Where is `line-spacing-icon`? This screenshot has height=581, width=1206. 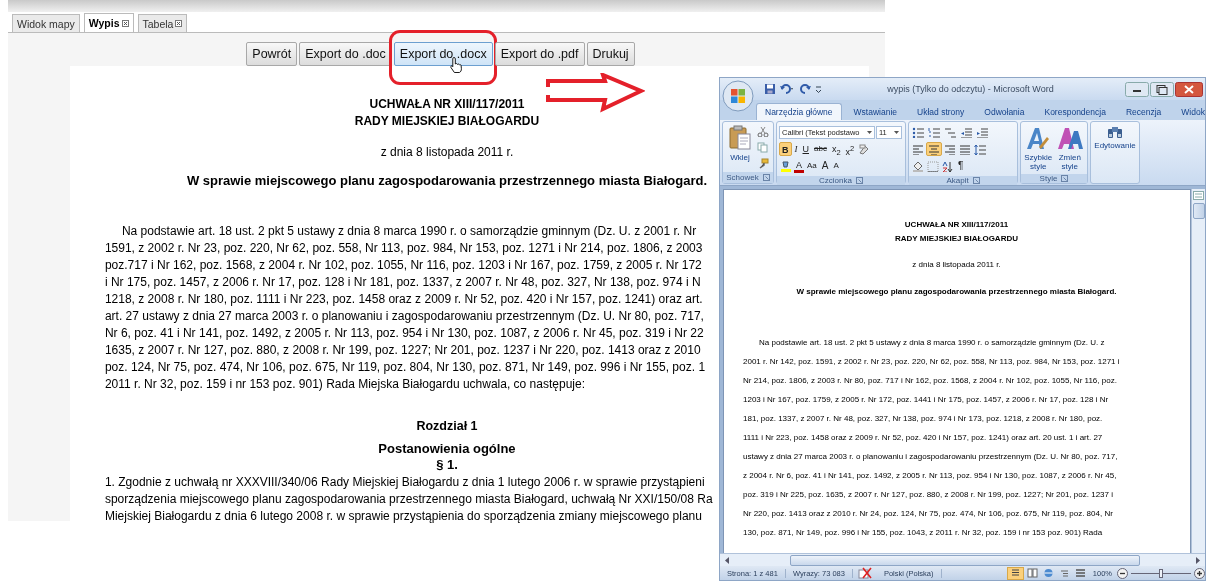
line-spacing-icon is located at coordinates (980, 149).